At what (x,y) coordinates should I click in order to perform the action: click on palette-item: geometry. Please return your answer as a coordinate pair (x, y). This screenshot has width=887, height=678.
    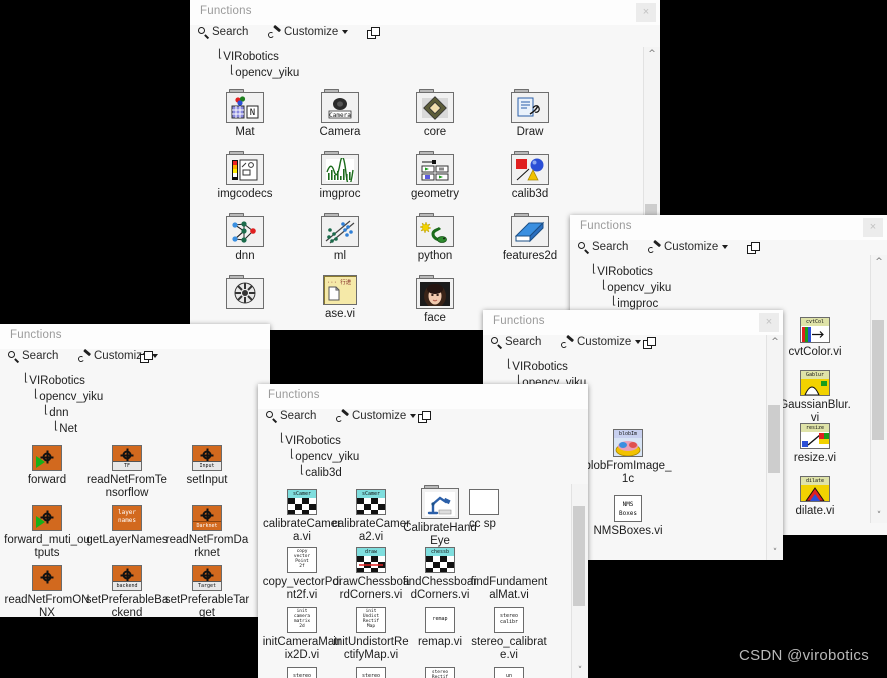
    Looking at the image, I should click on (435, 176).